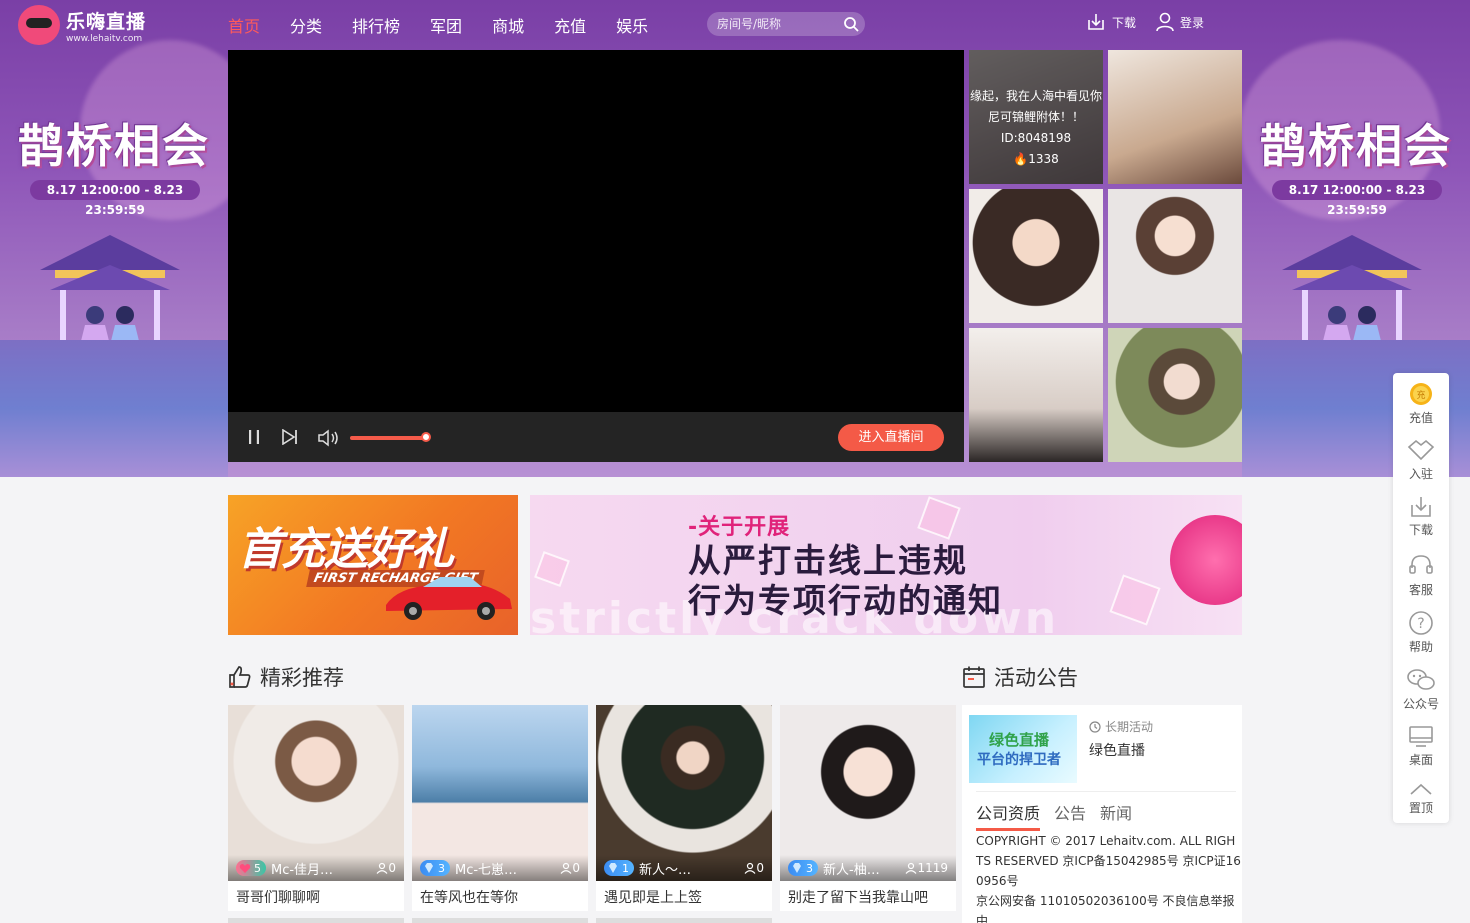 The width and height of the screenshot is (1470, 923). I want to click on toolbar-wechat: 公众号, so click(1421, 689).